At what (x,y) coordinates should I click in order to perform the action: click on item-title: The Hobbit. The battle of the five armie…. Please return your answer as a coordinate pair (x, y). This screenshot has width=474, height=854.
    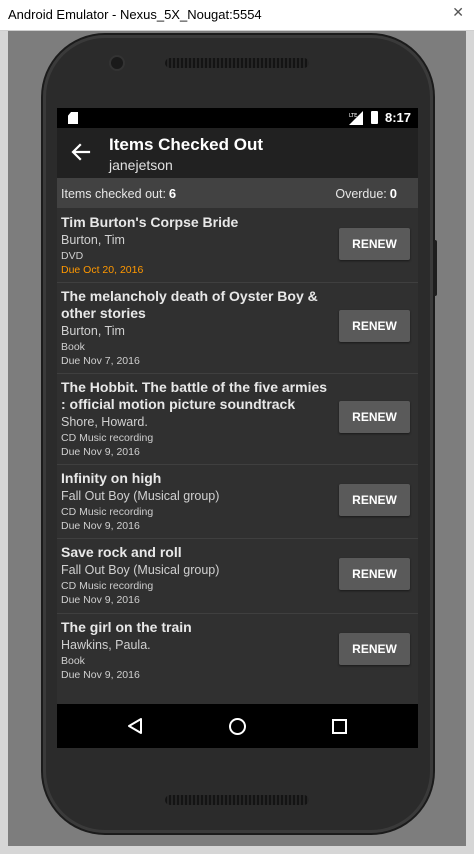
    Looking at the image, I should click on (194, 395).